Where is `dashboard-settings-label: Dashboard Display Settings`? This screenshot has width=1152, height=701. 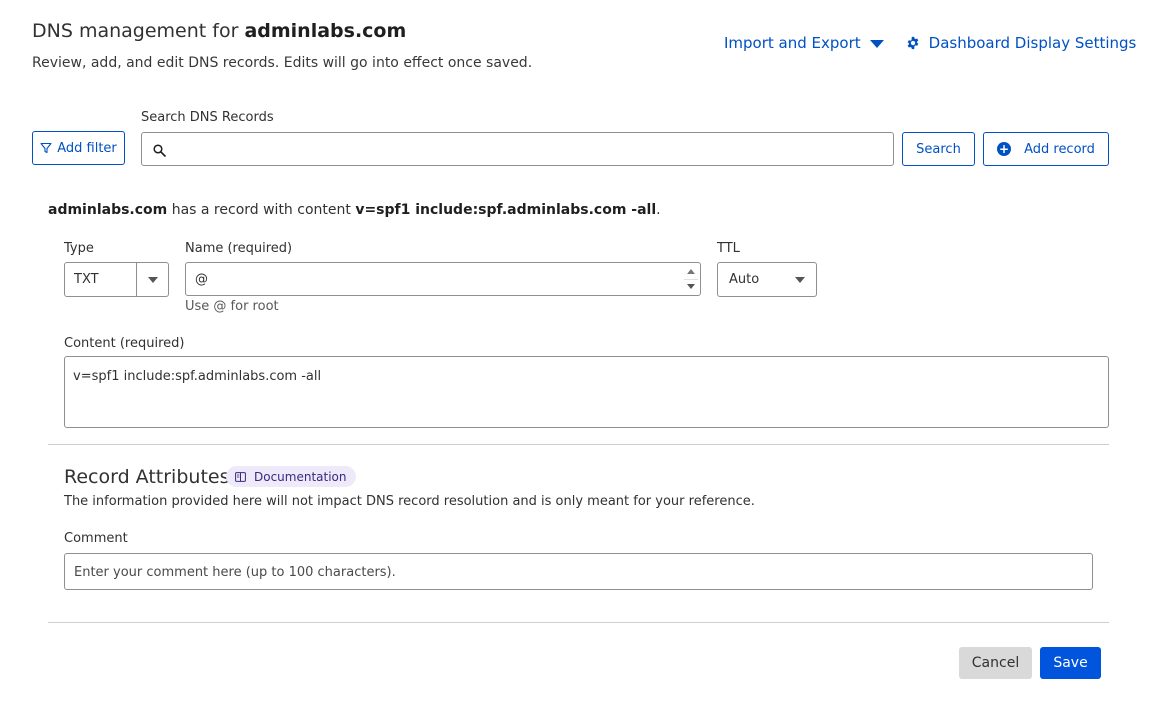
dashboard-settings-label: Dashboard Display Settings is located at coordinates (1032, 43).